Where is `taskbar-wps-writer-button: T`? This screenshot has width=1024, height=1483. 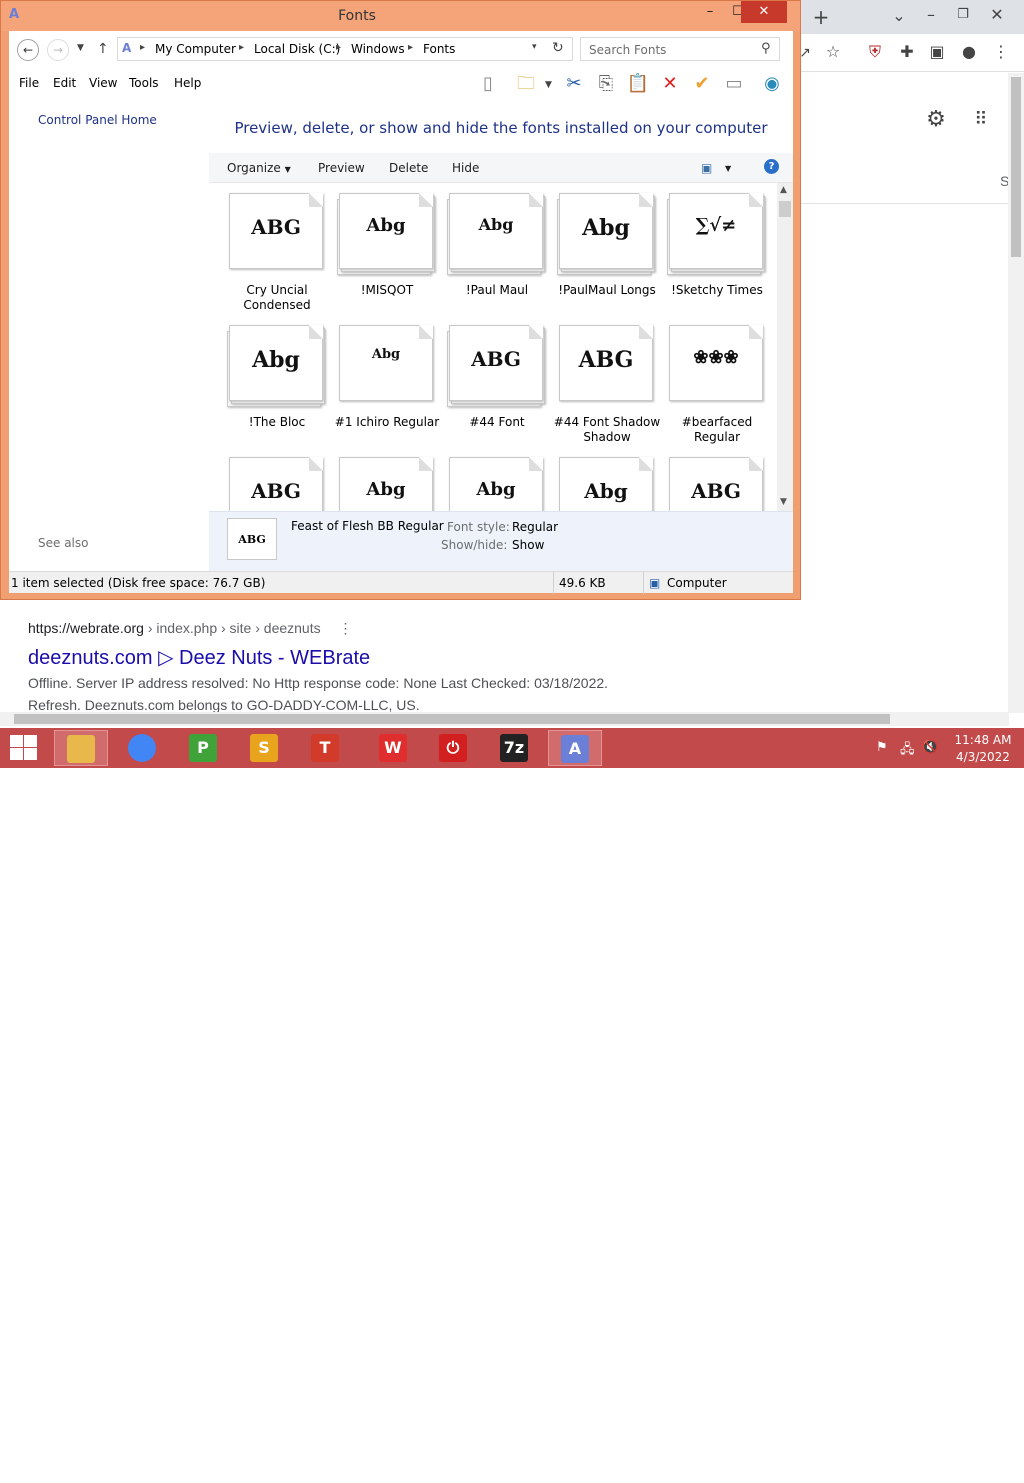
taskbar-wps-writer-button: T is located at coordinates (325, 748).